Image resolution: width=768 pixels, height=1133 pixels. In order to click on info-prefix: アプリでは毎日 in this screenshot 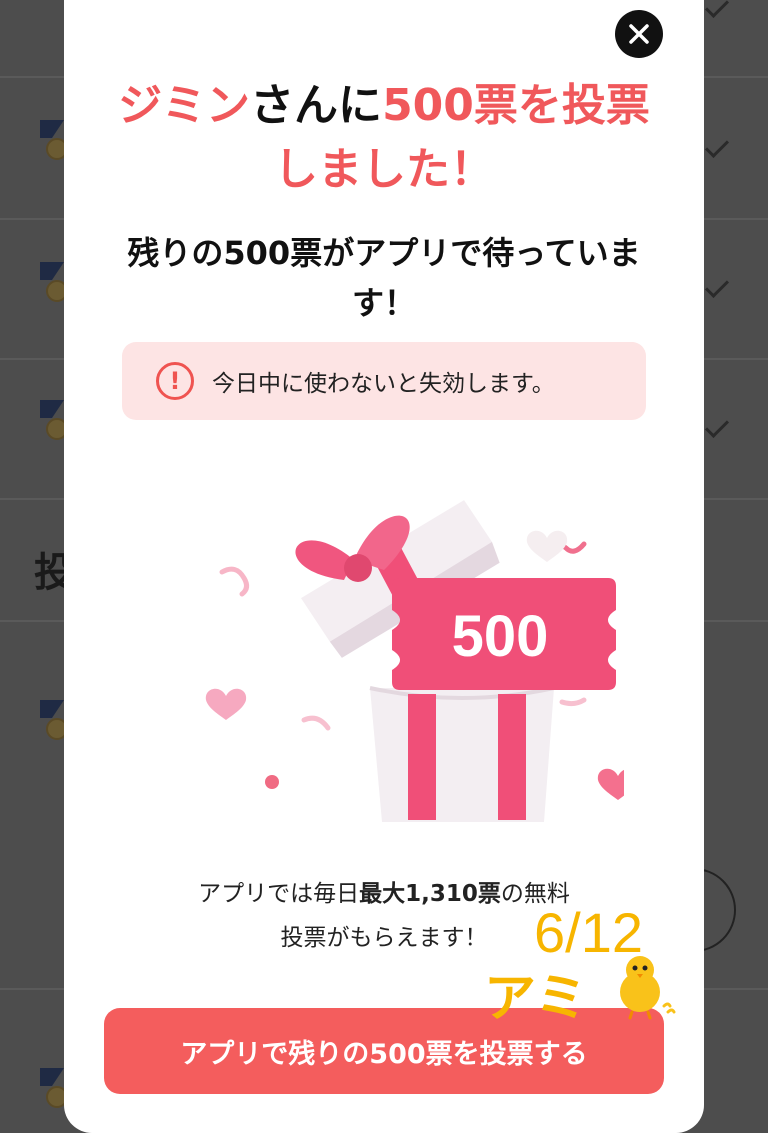, I will do `click(279, 894)`.